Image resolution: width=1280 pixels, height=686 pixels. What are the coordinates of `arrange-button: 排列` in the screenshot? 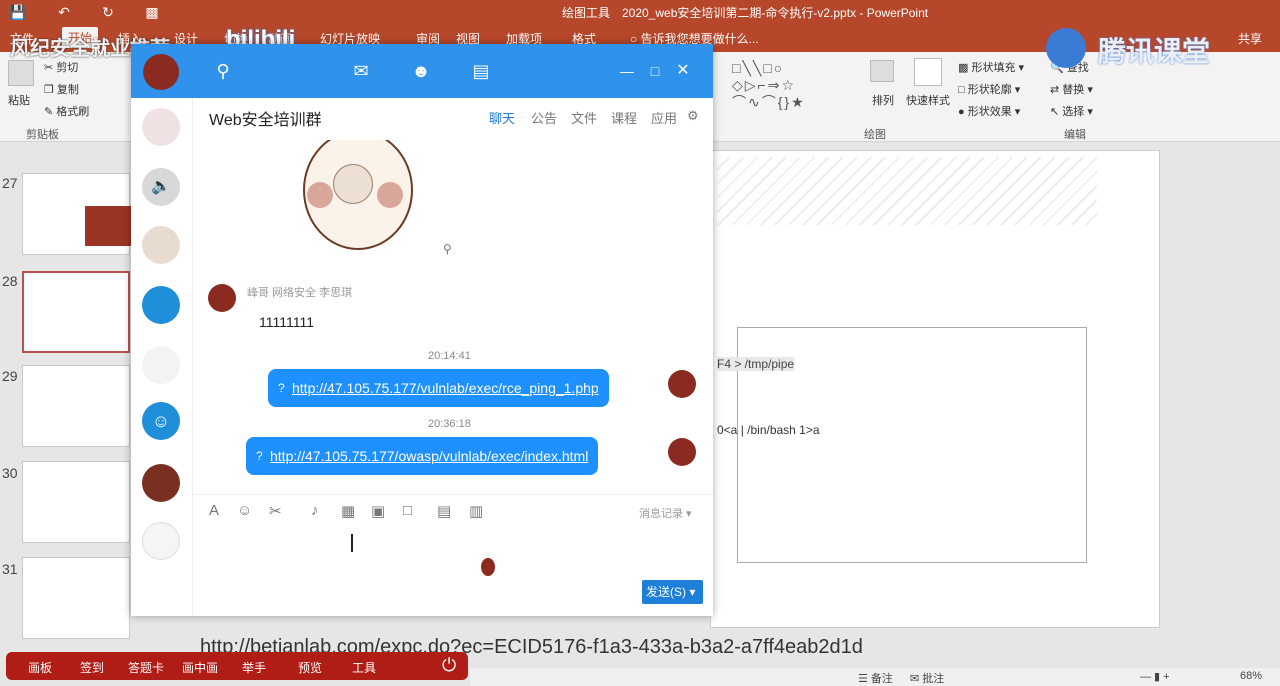 It's located at (883, 100).